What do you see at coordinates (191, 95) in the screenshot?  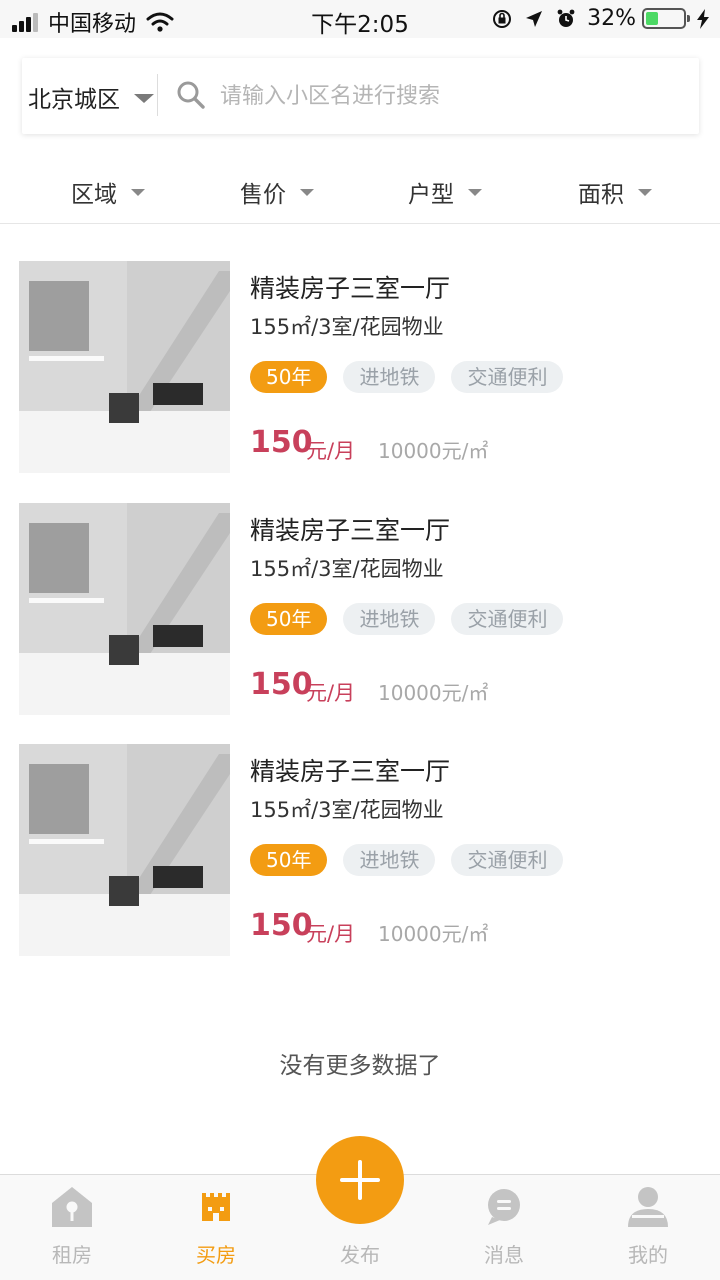 I see `search-icon` at bounding box center [191, 95].